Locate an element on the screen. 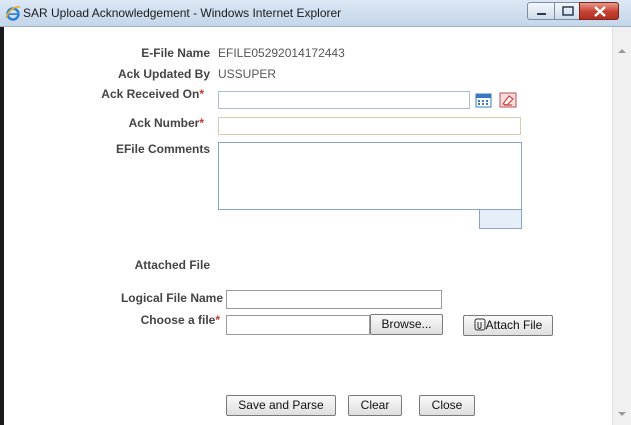  close-window-button is located at coordinates (599, 11).